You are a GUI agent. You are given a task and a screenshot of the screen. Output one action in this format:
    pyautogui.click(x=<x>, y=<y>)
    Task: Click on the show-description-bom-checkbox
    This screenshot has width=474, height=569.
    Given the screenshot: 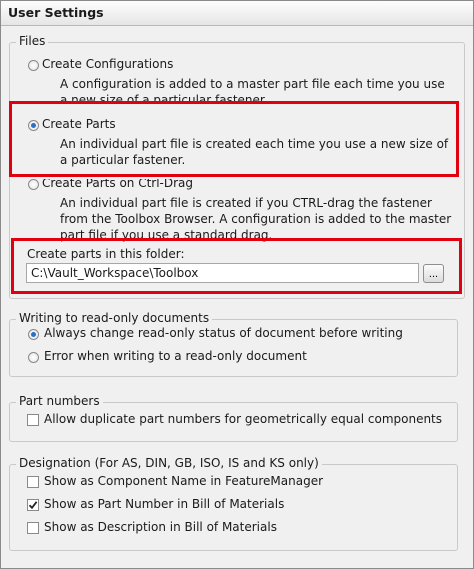 What is the action you would take?
    pyautogui.click(x=33, y=528)
    